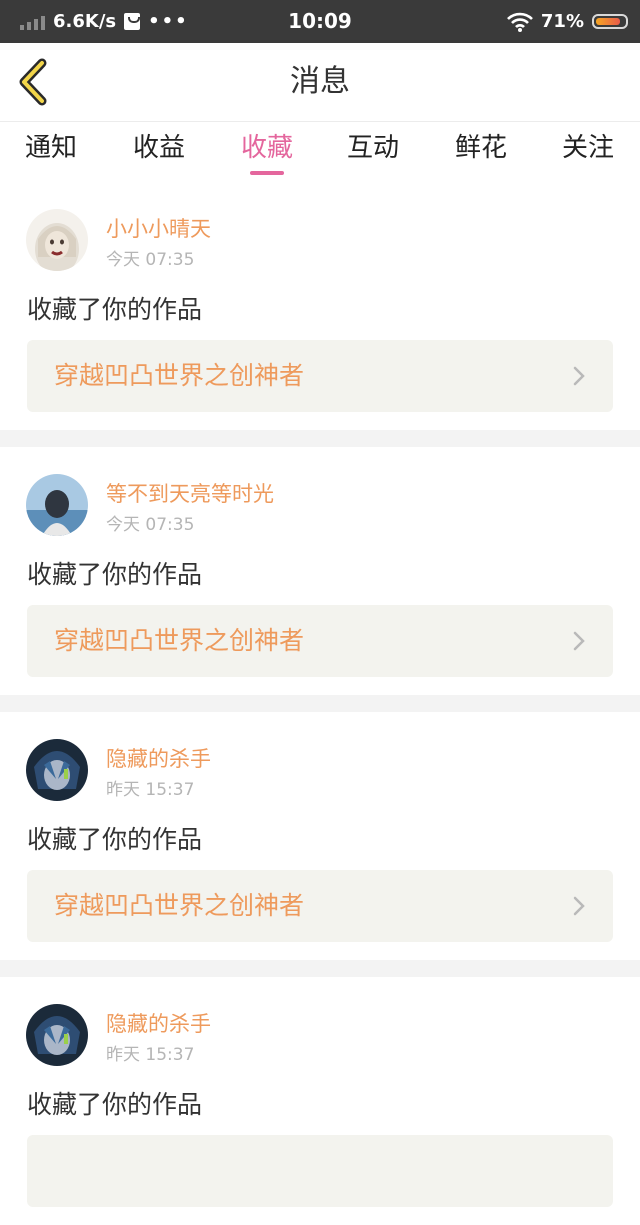 The height and width of the screenshot is (1225, 640). Describe the element at coordinates (587, 148) in the screenshot. I see `tab-label: 关注` at that location.